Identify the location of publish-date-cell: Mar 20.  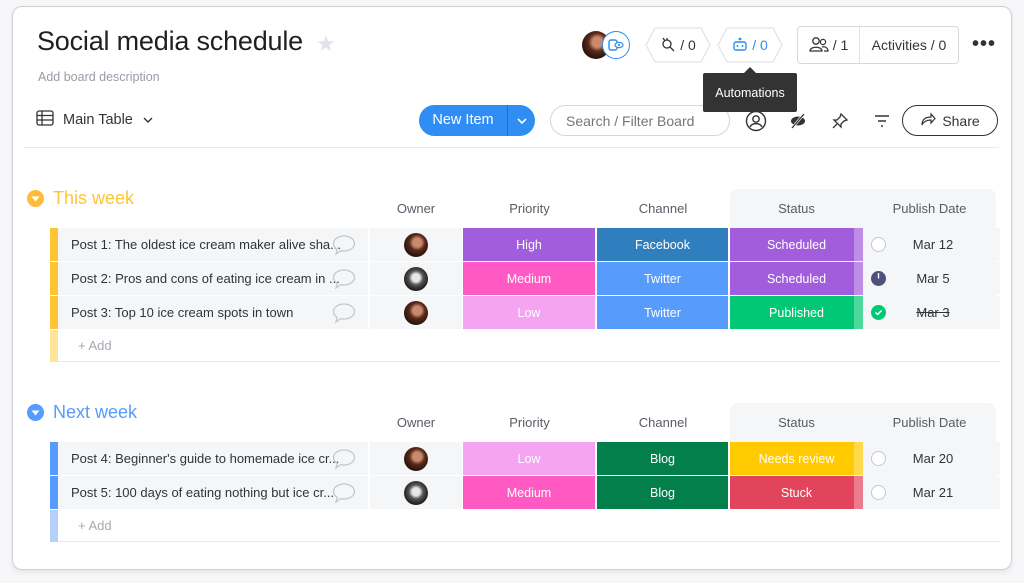
(931, 458).